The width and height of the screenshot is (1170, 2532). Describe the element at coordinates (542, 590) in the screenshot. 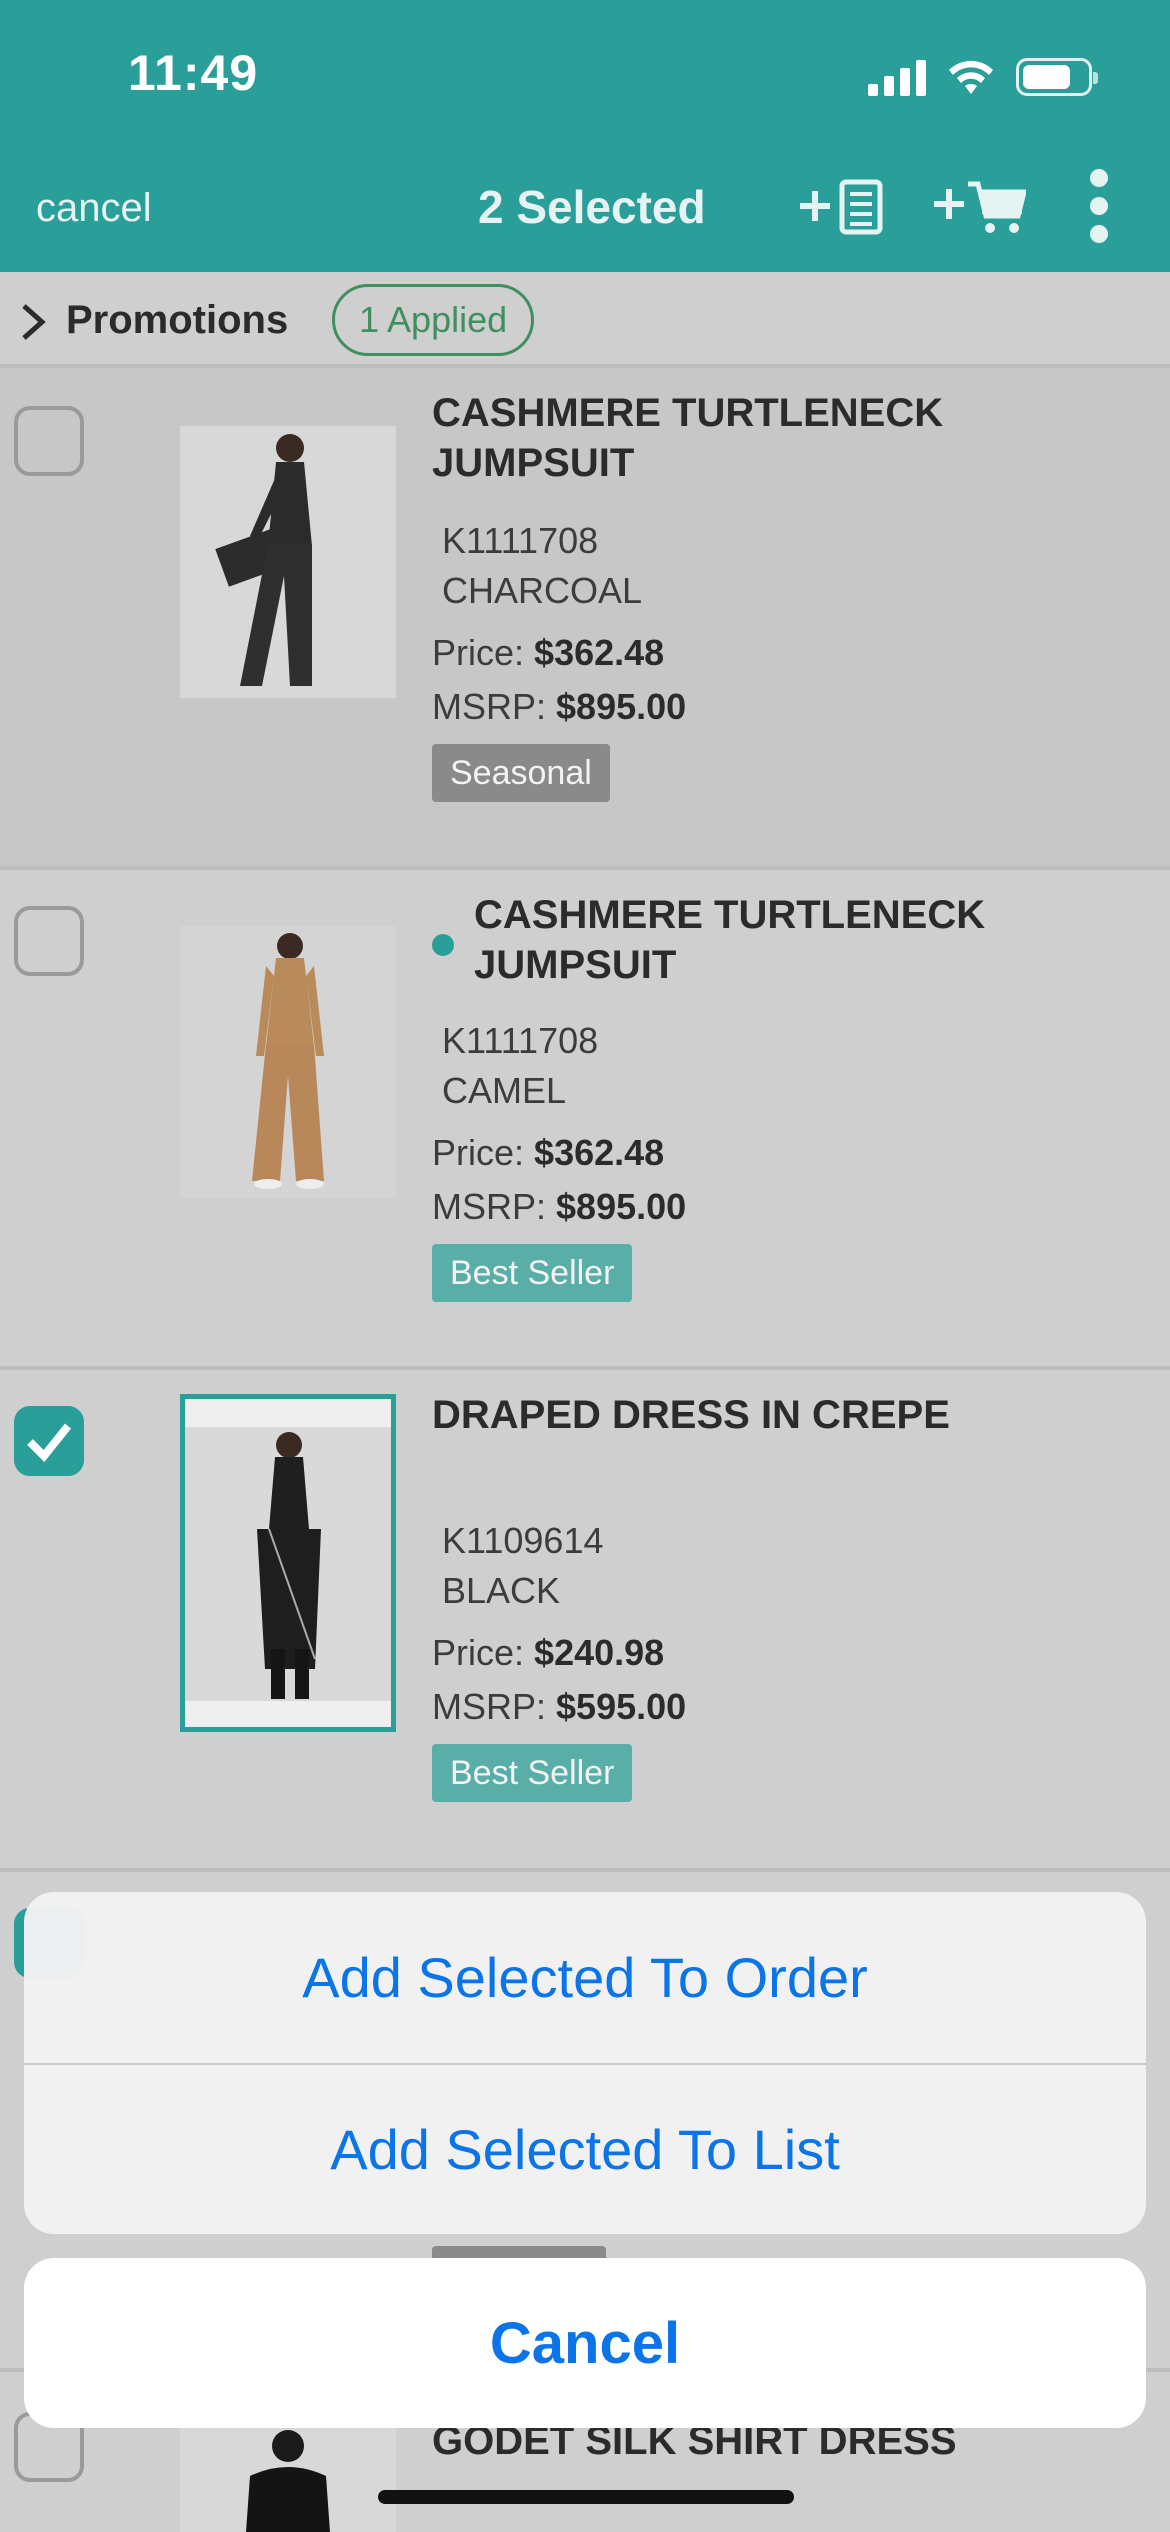

I see `product-color: CHARCOAL` at that location.